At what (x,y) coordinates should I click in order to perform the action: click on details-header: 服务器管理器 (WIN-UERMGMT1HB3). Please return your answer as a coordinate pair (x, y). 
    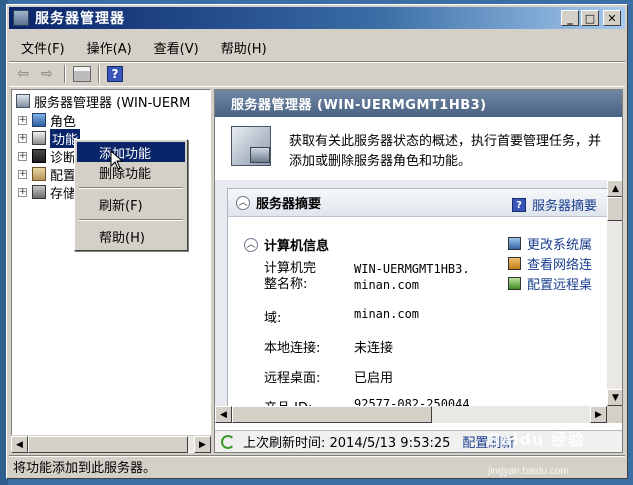
    Looking at the image, I should click on (418, 103).